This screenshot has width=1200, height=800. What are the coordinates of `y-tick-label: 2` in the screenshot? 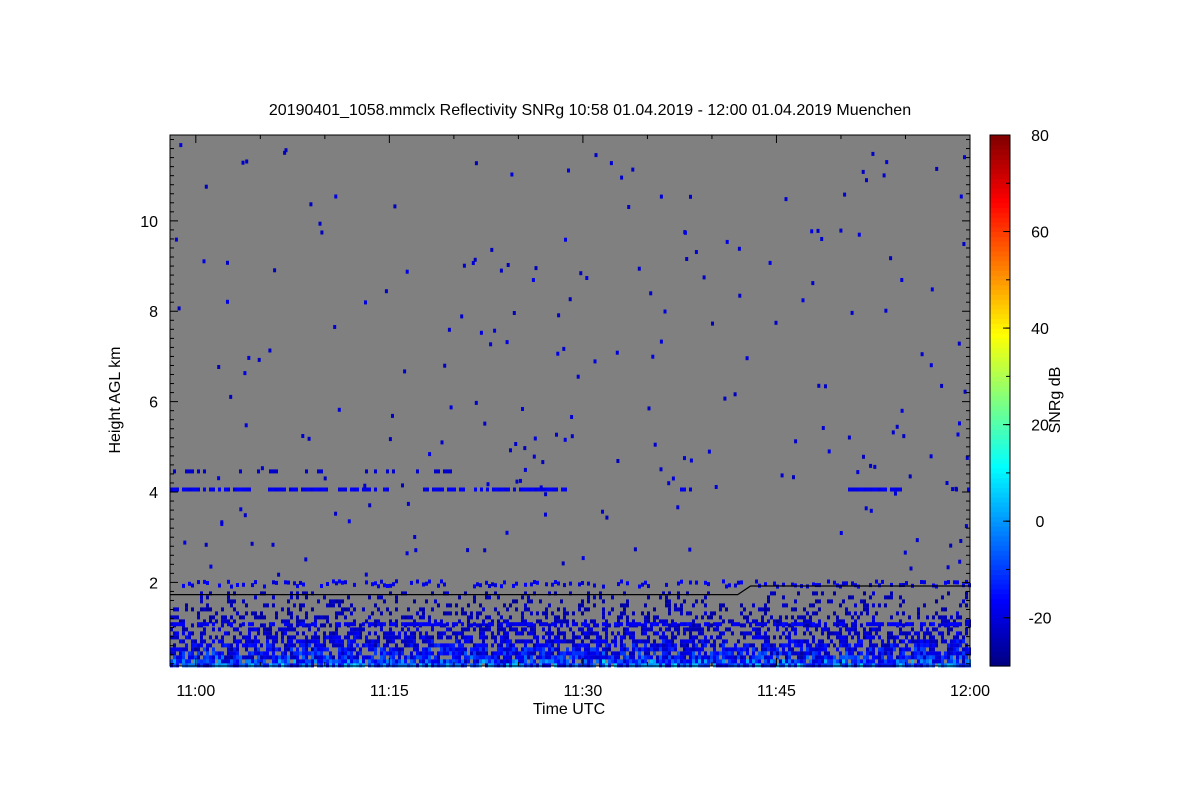 It's located at (153, 583).